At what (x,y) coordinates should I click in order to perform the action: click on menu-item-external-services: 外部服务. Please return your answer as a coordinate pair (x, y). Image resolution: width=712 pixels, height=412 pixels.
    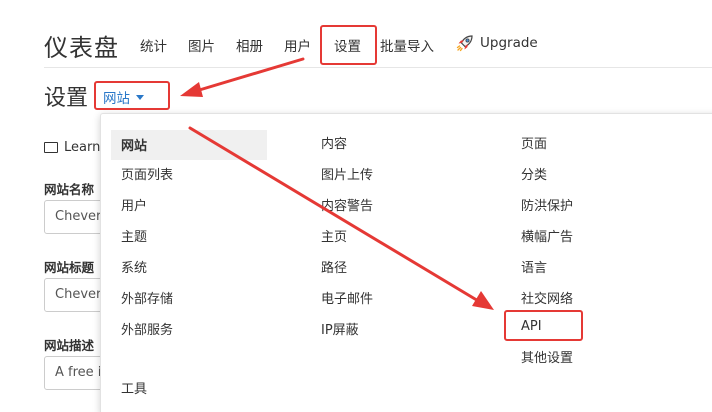
    Looking at the image, I should click on (147, 328).